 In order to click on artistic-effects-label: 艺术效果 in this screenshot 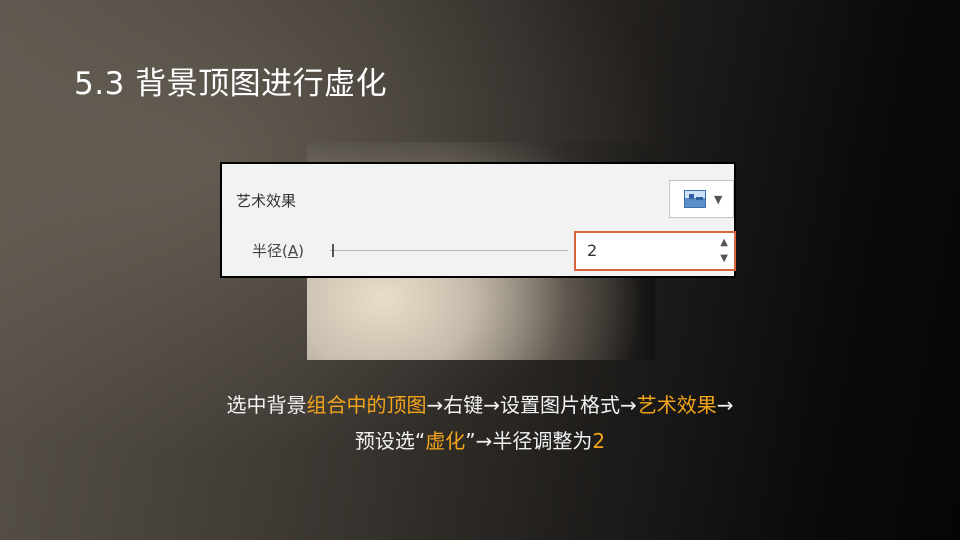, I will do `click(266, 201)`.